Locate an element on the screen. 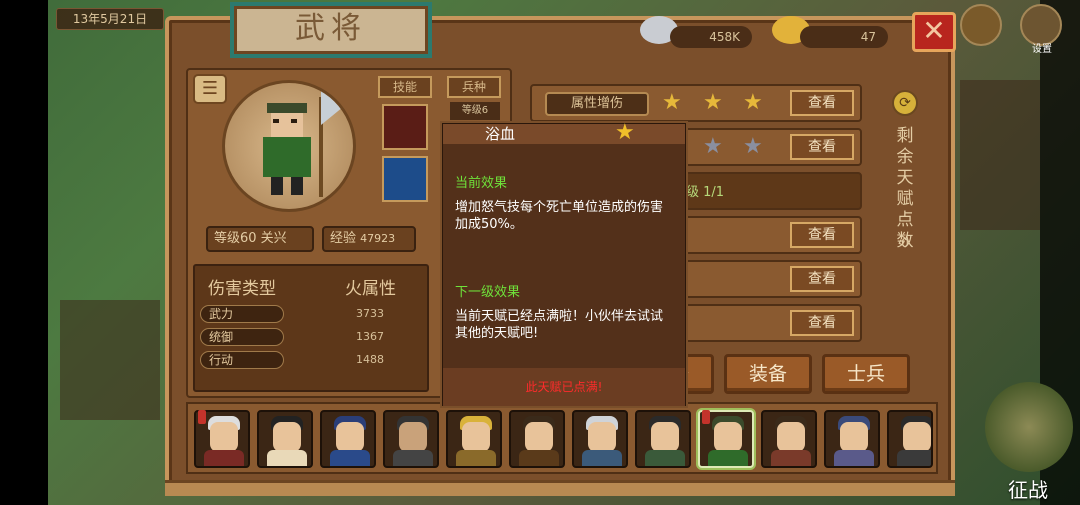  general-sprite is located at coordinates (303, 143).